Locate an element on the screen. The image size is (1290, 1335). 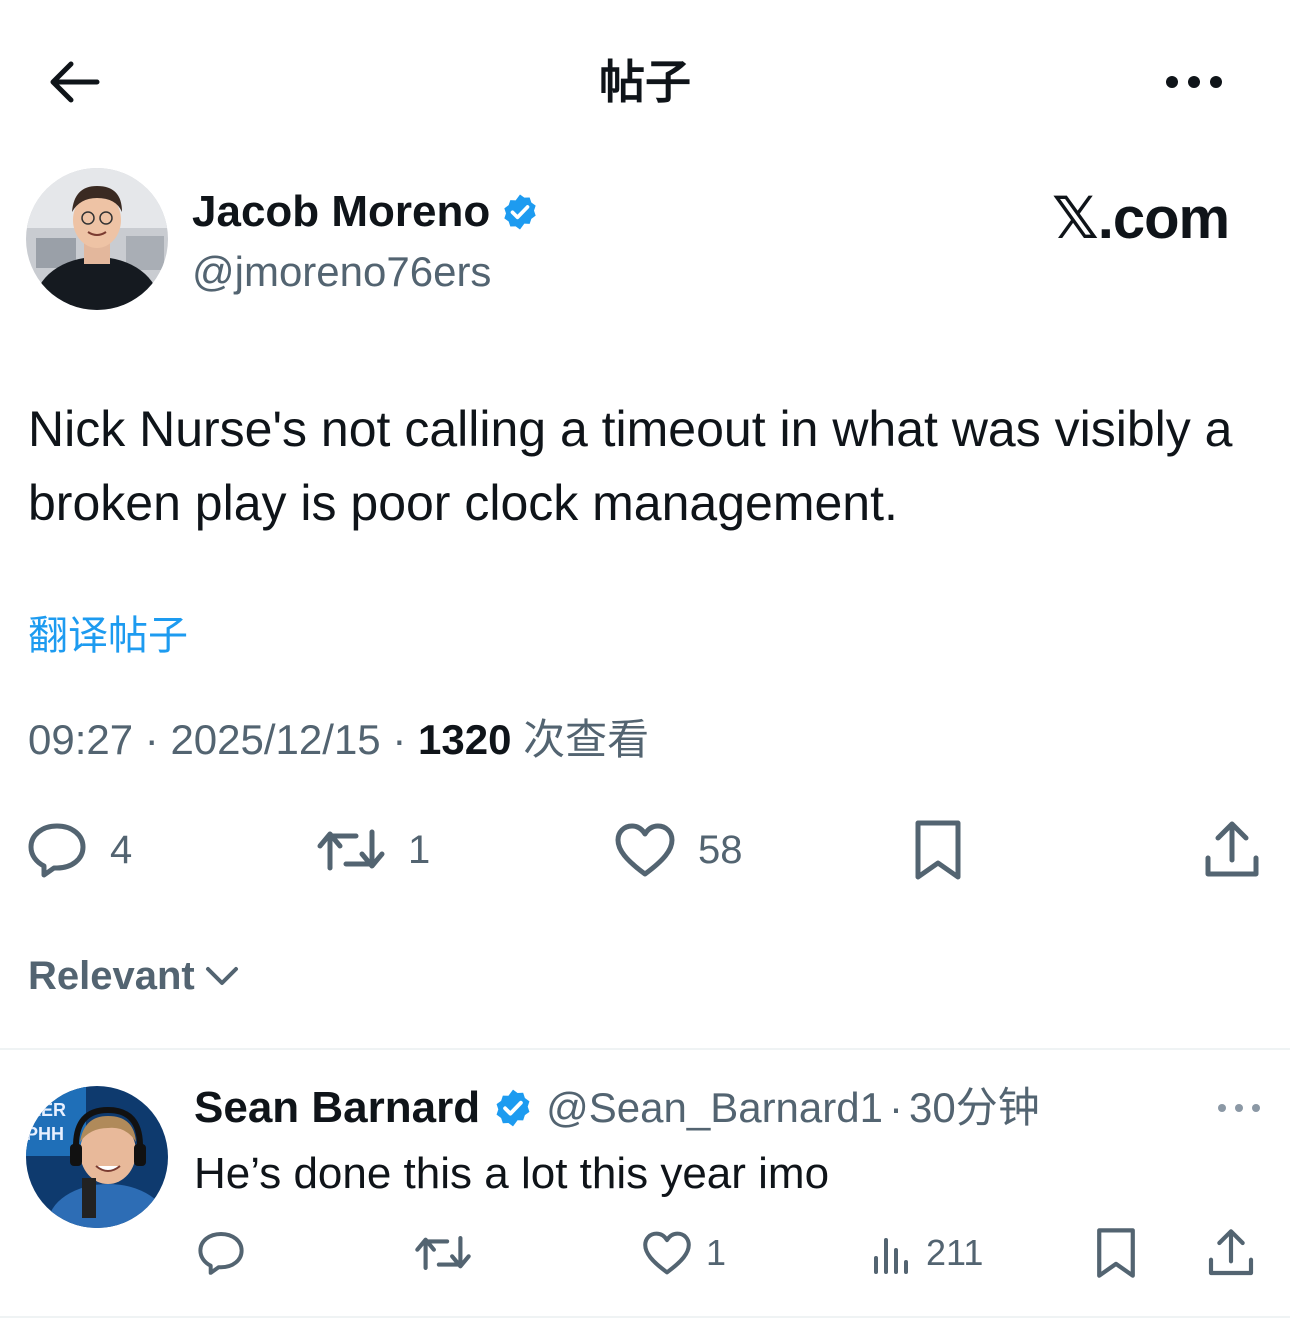
reply-views-count: 211 is located at coordinates (955, 1252).